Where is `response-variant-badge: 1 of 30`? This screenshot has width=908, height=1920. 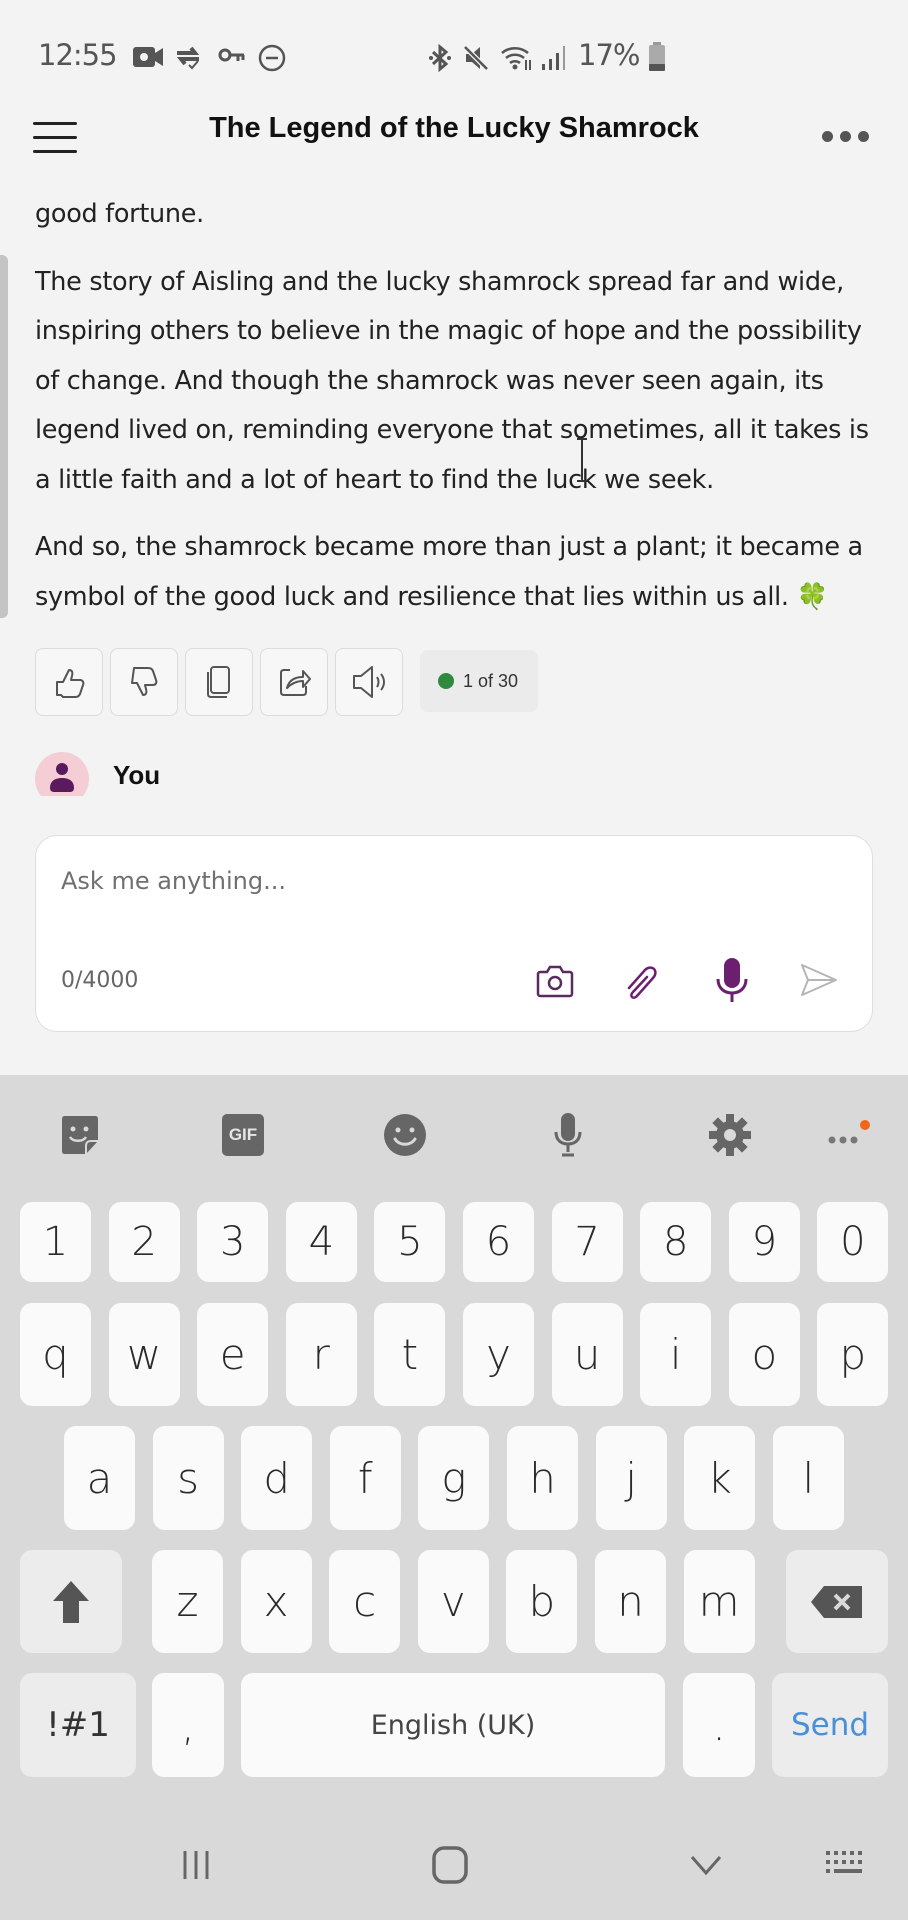
response-variant-badge: 1 of 30 is located at coordinates (479, 681).